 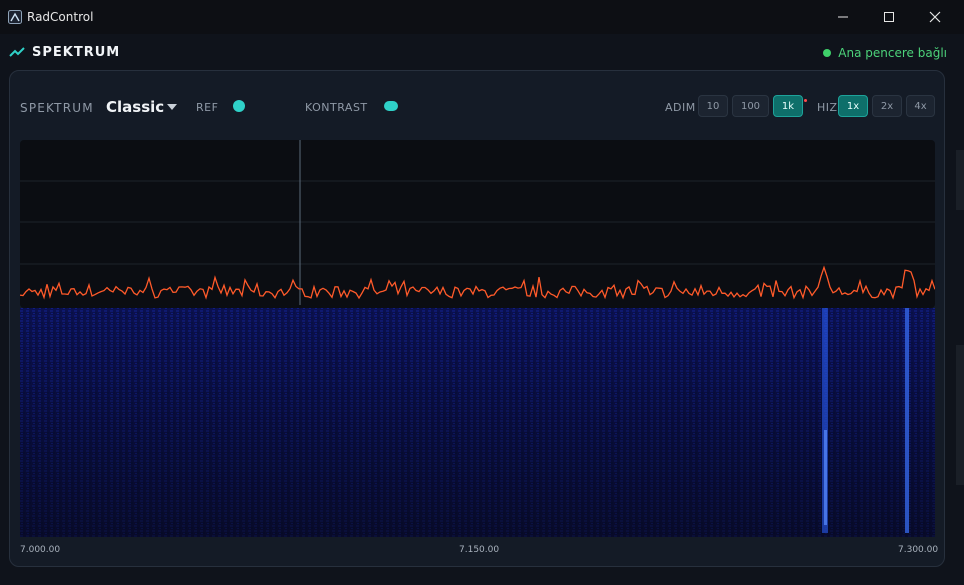 What do you see at coordinates (788, 106) in the screenshot?
I see `step-button-1k: 1k` at bounding box center [788, 106].